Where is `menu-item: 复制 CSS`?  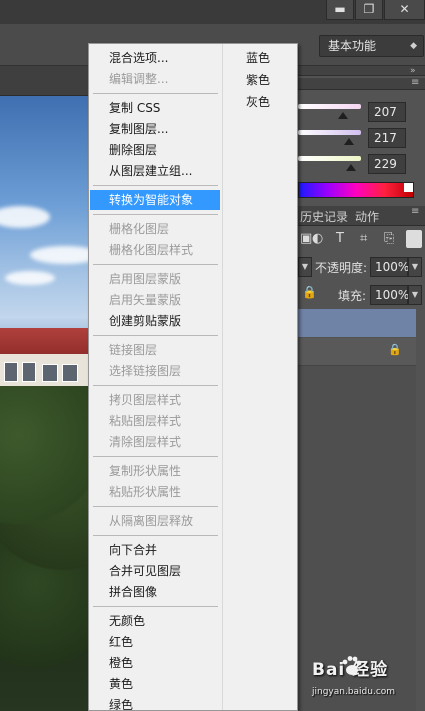
menu-item: 复制 CSS is located at coordinates (134, 108).